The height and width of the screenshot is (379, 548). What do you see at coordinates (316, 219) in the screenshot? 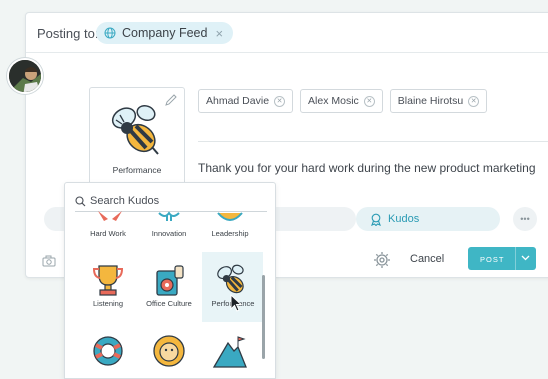
I see `option-pill` at bounding box center [316, 219].